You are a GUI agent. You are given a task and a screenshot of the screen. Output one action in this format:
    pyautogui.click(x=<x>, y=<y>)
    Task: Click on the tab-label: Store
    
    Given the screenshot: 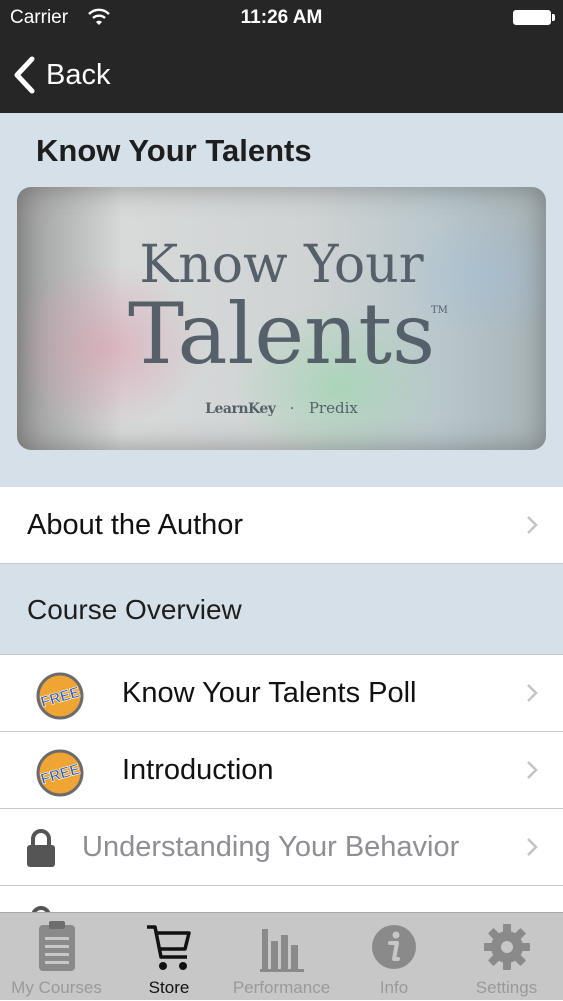 What is the action you would take?
    pyautogui.click(x=169, y=987)
    